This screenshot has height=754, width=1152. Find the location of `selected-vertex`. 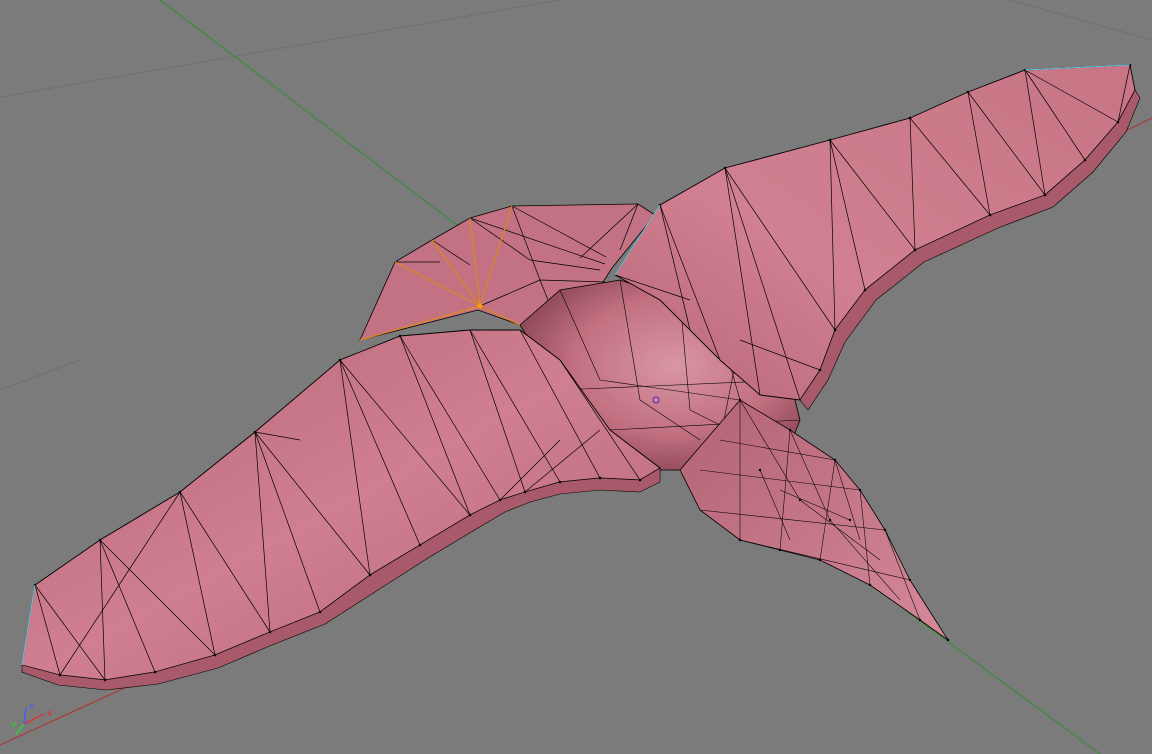

selected-vertex is located at coordinates (480, 306).